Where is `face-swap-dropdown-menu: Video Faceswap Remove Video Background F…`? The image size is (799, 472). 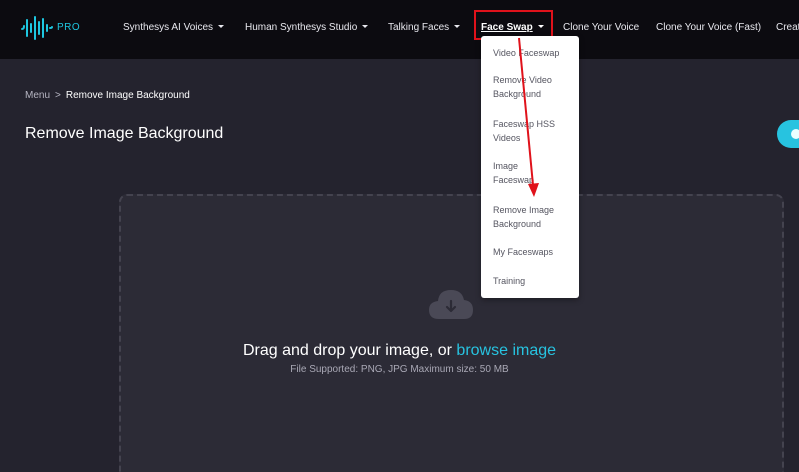
face-swap-dropdown-menu: Video Faceswap Remove Video Background F… is located at coordinates (530, 167).